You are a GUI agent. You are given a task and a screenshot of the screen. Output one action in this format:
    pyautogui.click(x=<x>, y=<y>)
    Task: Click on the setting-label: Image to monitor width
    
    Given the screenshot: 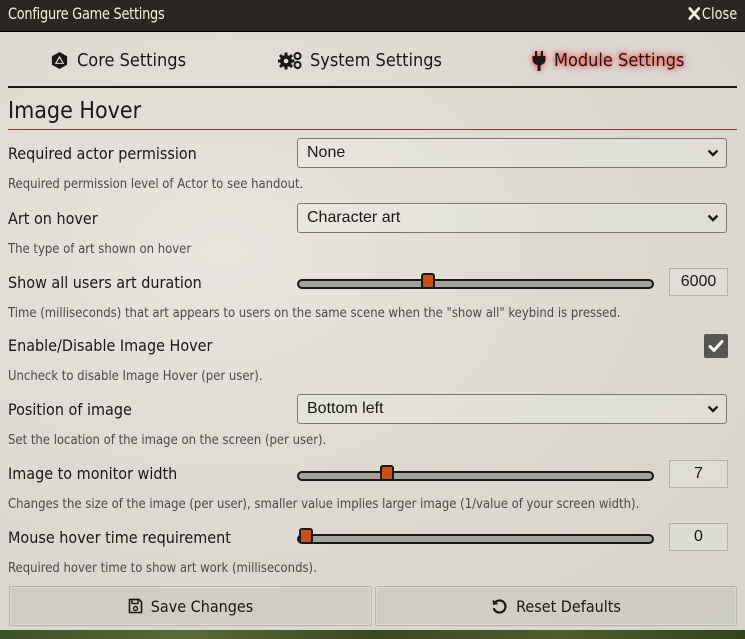 What is the action you would take?
    pyautogui.click(x=93, y=473)
    